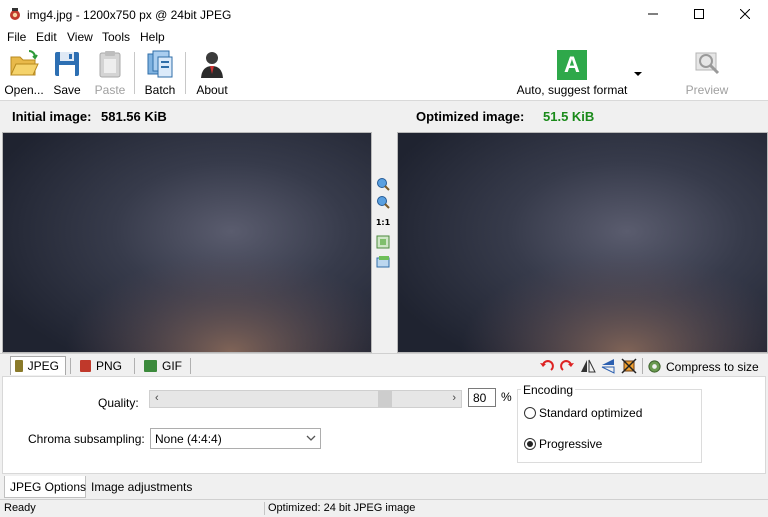 The height and width of the screenshot is (517, 768). What do you see at coordinates (157, 398) in the screenshot?
I see `slider-left-arrow-icon: ‹` at bounding box center [157, 398].